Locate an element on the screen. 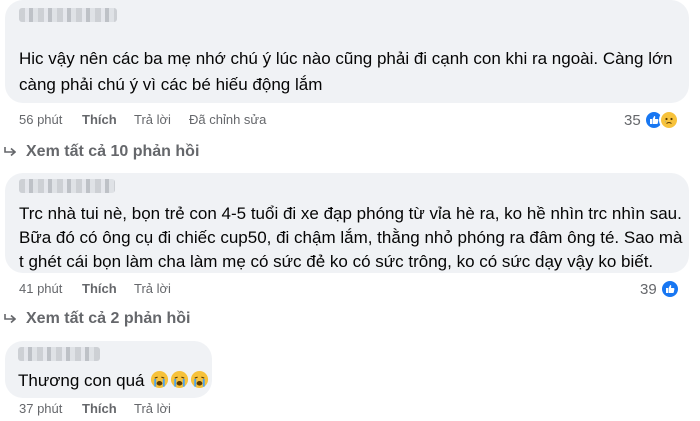 The image size is (700, 421). view-replies-label: Xem tất cả 2 phản hồi is located at coordinates (108, 318).